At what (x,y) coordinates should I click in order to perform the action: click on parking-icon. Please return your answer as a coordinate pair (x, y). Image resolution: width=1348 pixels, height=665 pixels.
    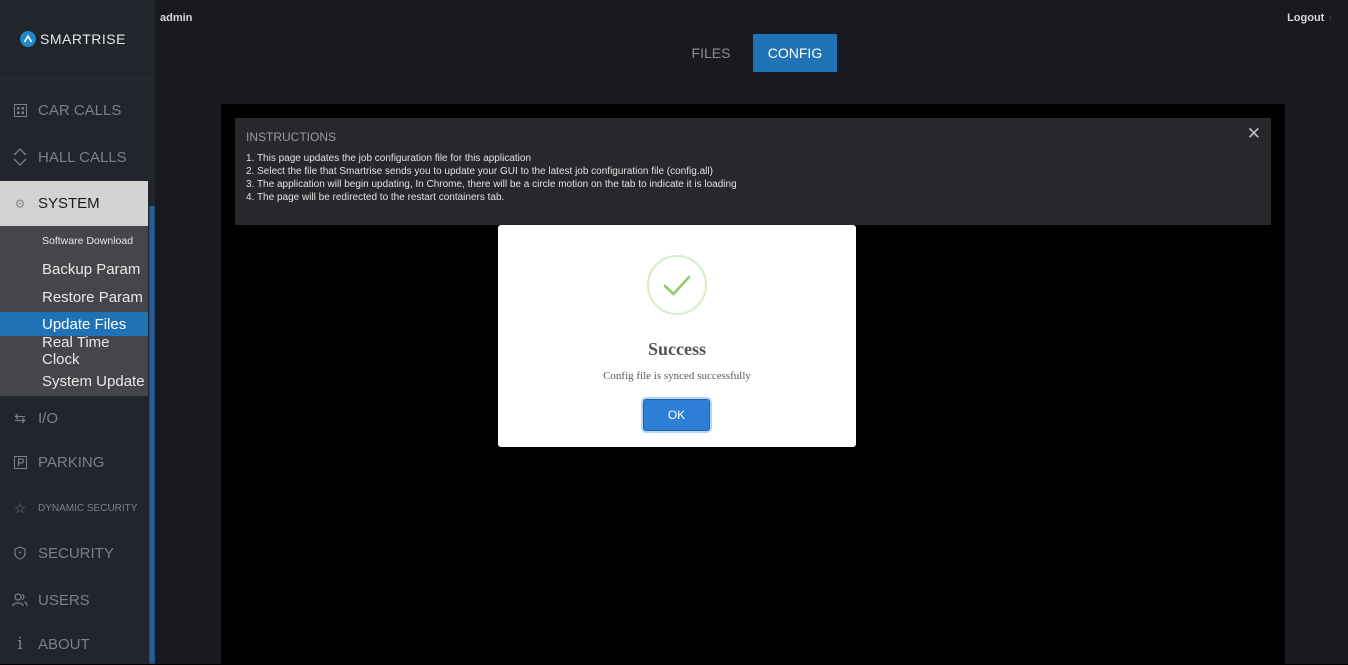
    Looking at the image, I should click on (20, 462).